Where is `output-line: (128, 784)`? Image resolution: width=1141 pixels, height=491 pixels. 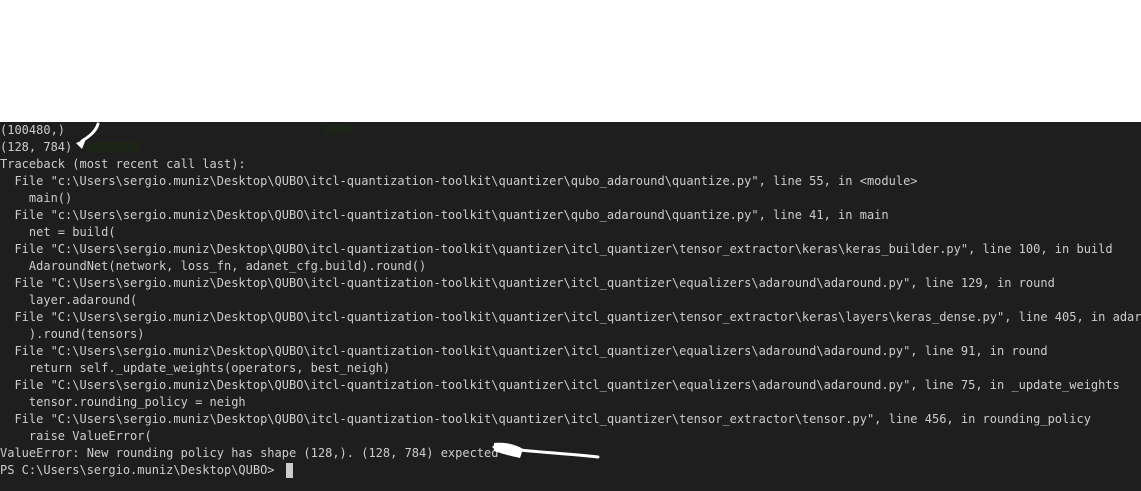
output-line: (128, 784) is located at coordinates (36, 147).